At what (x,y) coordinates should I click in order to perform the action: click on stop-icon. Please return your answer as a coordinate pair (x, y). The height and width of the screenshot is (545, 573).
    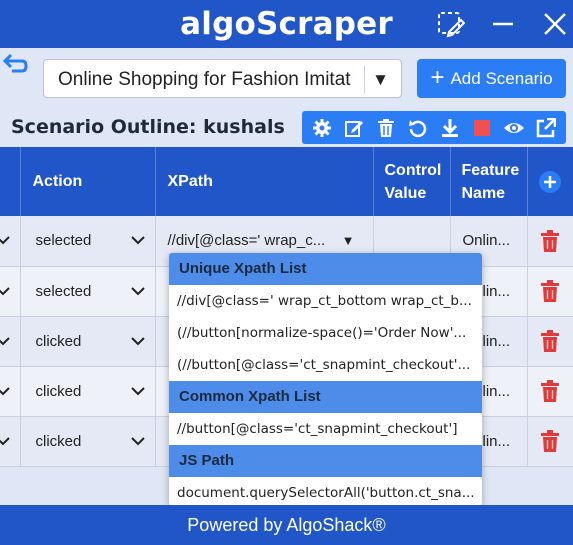
    Looking at the image, I should click on (482, 128).